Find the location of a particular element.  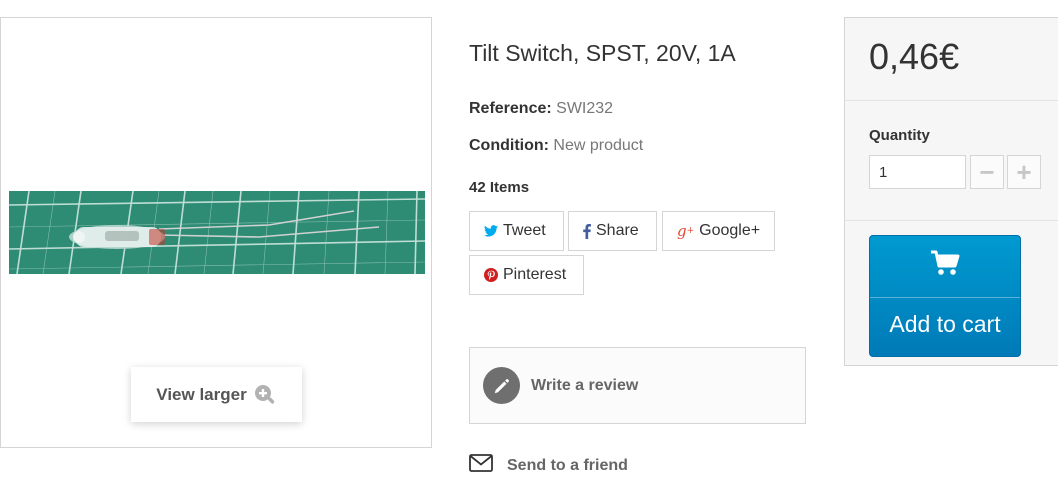

share-label: Share is located at coordinates (617, 230).